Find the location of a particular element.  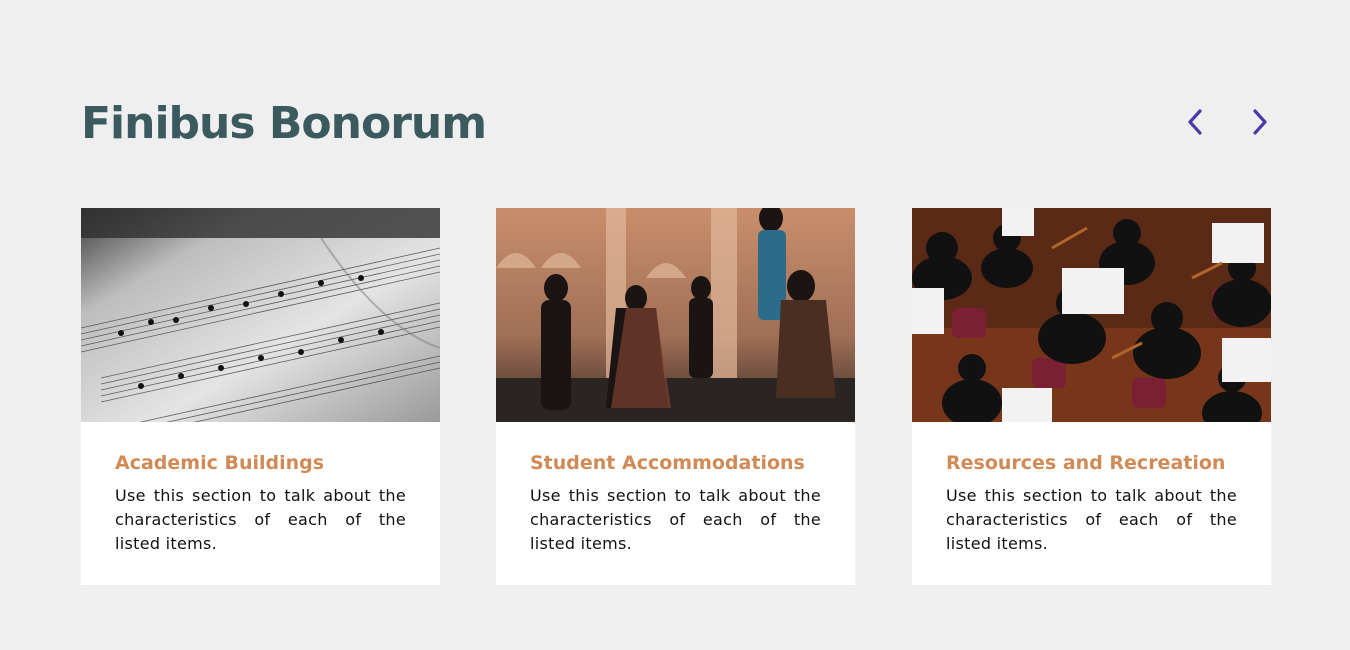

carousel-next-button is located at coordinates (1260, 123).